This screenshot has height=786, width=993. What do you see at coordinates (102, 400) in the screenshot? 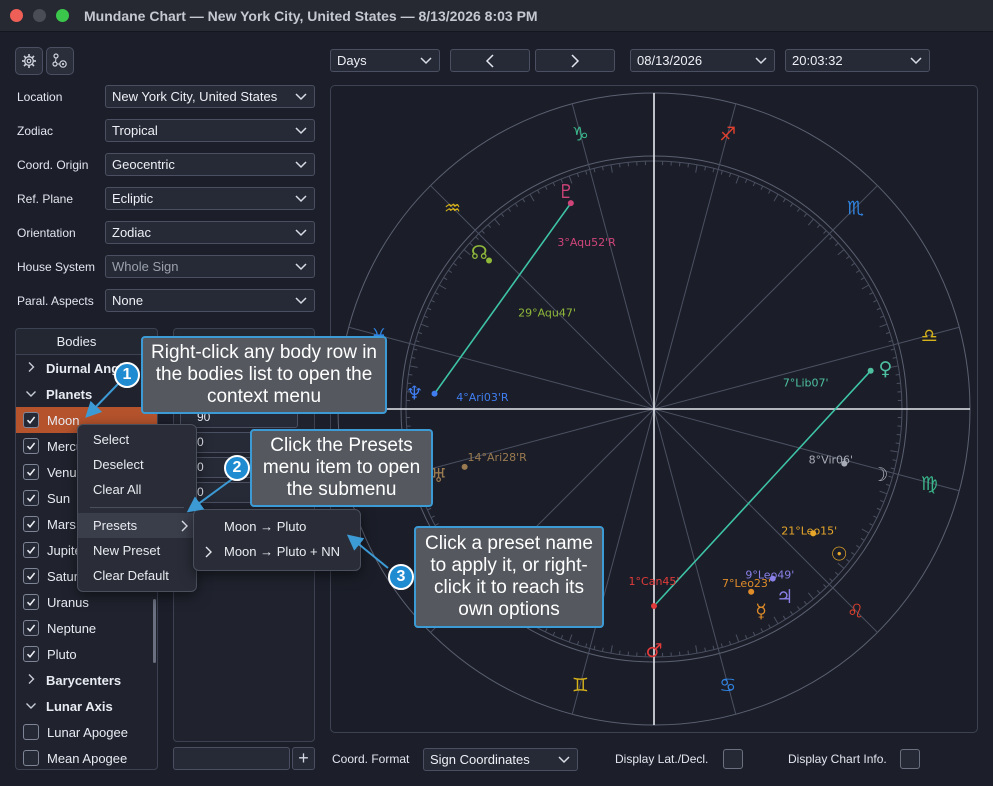
I see `callout-1-arrow` at bounding box center [102, 400].